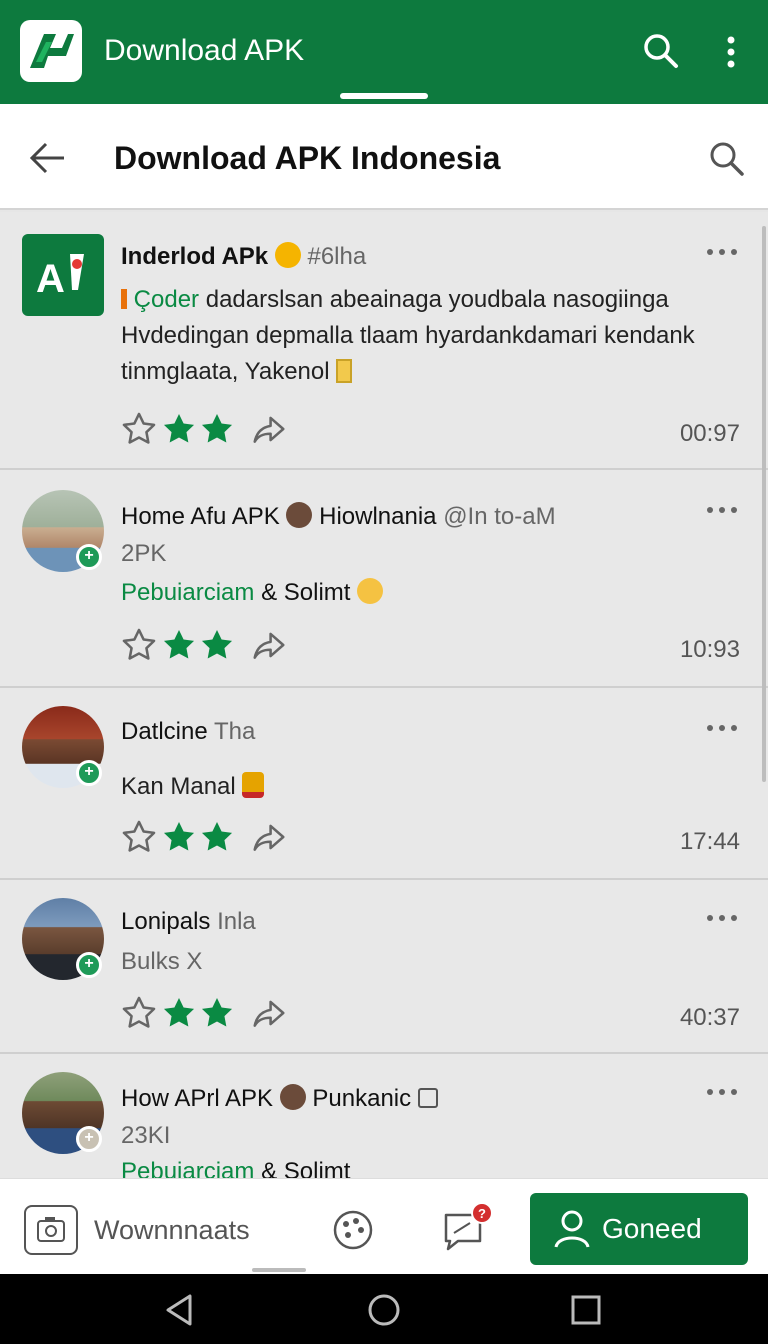  What do you see at coordinates (188, 592) in the screenshot?
I see `post-tag: Pebuiarciam` at bounding box center [188, 592].